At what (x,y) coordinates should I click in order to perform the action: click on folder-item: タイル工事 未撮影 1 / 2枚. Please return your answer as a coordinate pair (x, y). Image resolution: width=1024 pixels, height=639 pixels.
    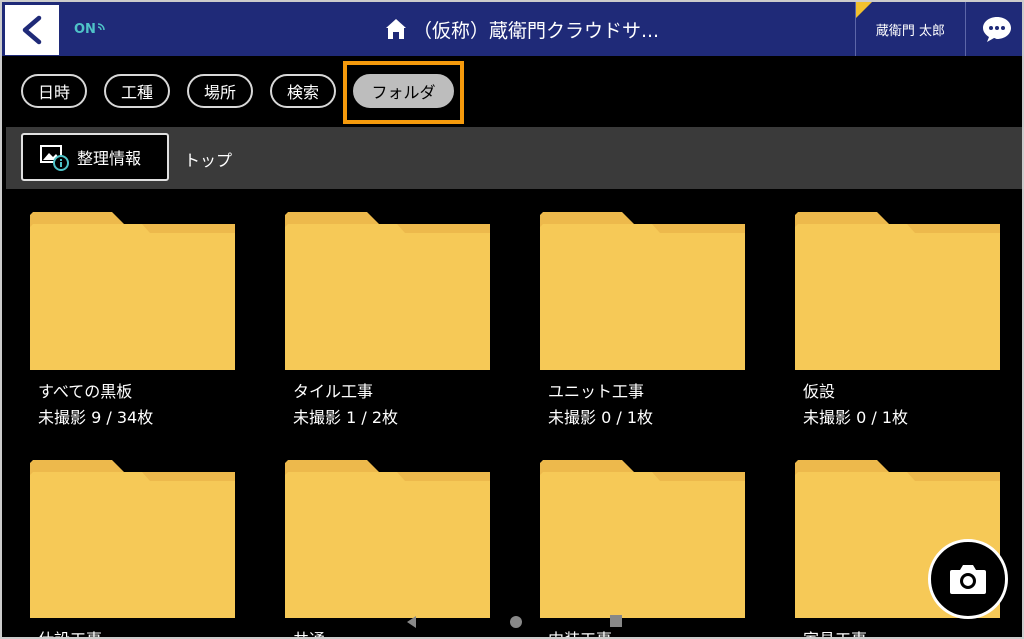
    Looking at the image, I should click on (387, 322).